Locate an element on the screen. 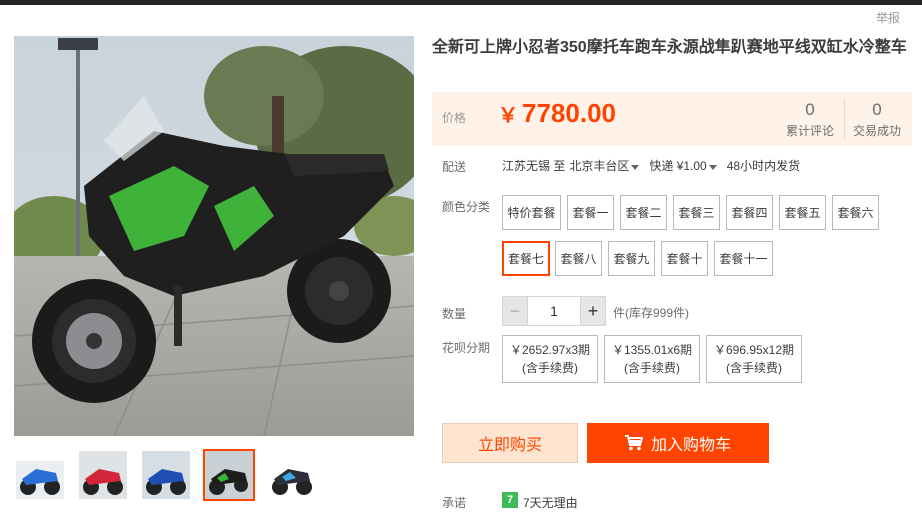 This screenshot has height=520, width=922. color-option-9: 套餐九 is located at coordinates (631, 258).